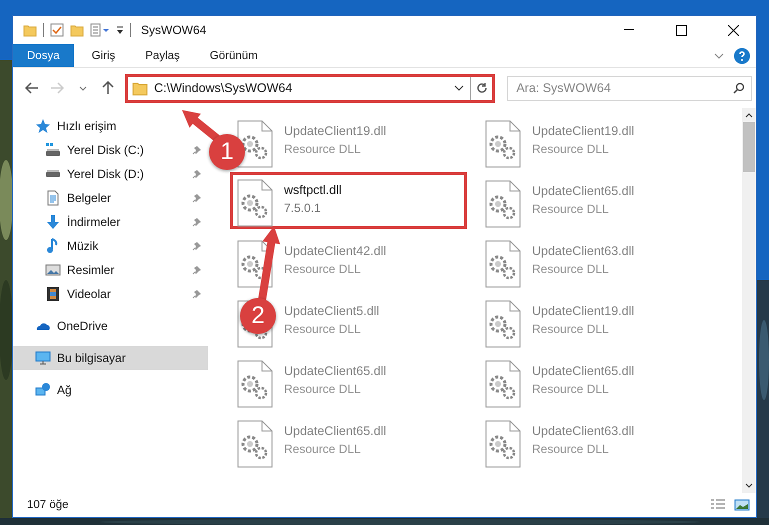  Describe the element at coordinates (310, 88) in the screenshot. I see `address-field: C:\Windows\SysWOW64` at that location.